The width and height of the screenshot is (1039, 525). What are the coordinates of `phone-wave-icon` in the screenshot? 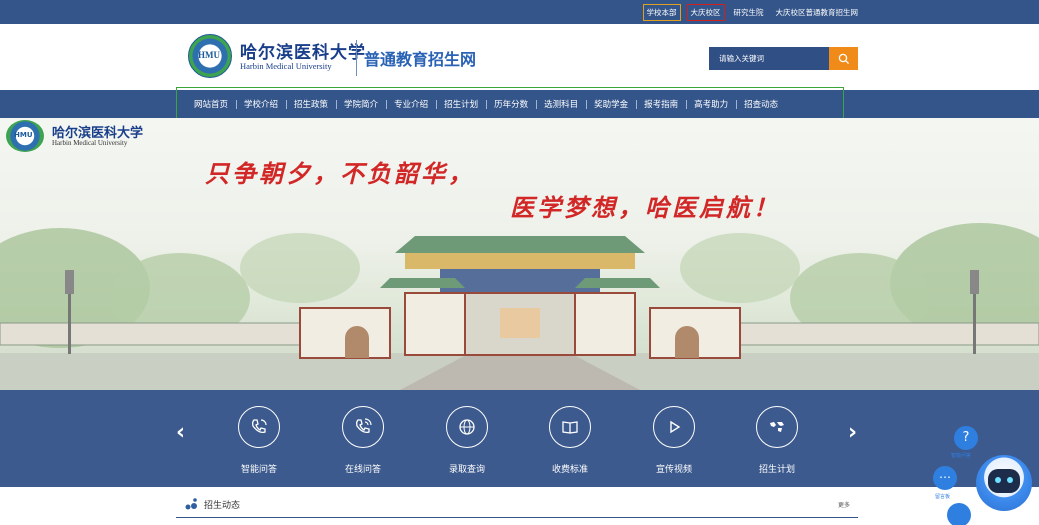 It's located at (363, 427).